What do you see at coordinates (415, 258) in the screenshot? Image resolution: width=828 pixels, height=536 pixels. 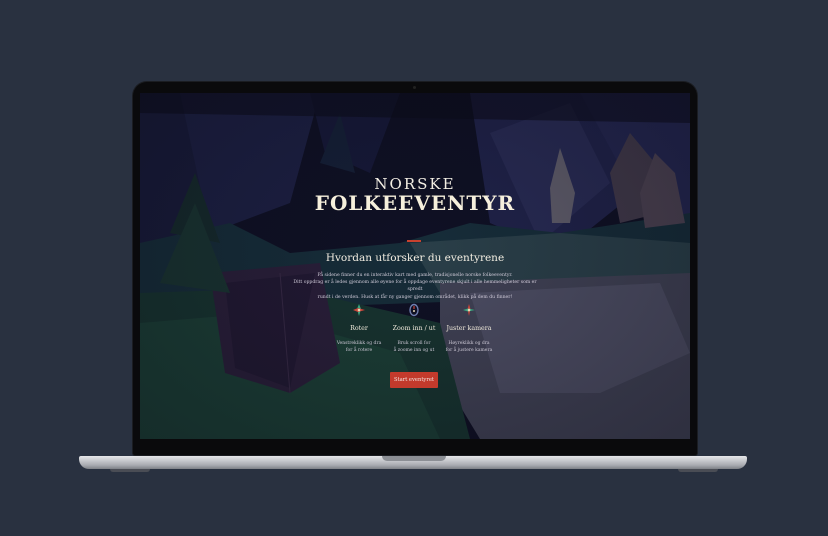 I see `section-heading: Hvordan utforsker du eventyrene` at bounding box center [415, 258].